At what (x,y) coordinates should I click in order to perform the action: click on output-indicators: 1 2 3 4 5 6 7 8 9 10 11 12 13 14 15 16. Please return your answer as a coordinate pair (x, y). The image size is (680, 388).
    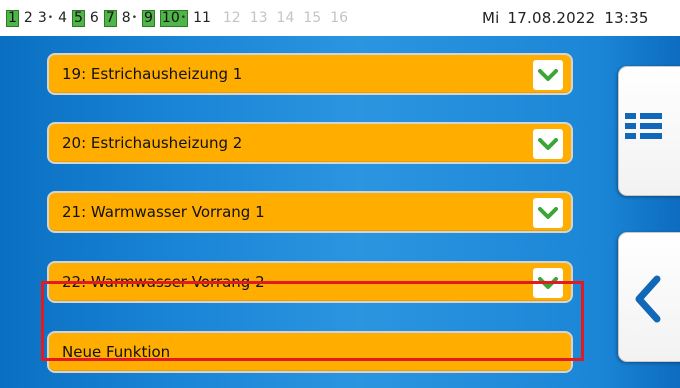
    Looking at the image, I should click on (181, 18).